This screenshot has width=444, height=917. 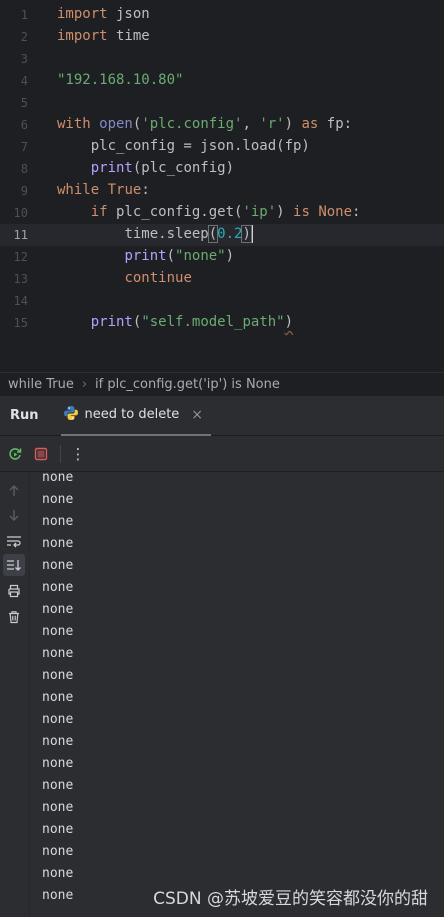 What do you see at coordinates (187, 384) in the screenshot?
I see `breadcrumb-item-if: if plc_config.get('ip') is None` at bounding box center [187, 384].